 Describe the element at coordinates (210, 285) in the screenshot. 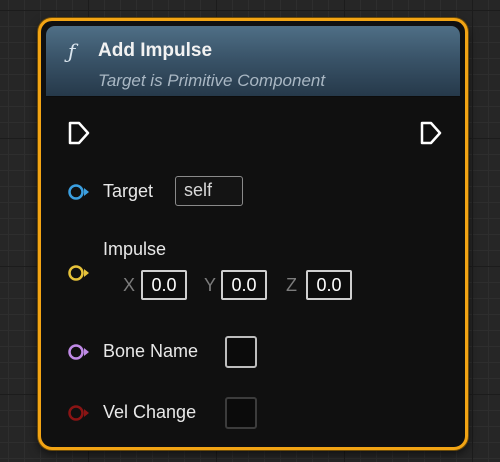

I see `impulse-y-label: Y` at that location.